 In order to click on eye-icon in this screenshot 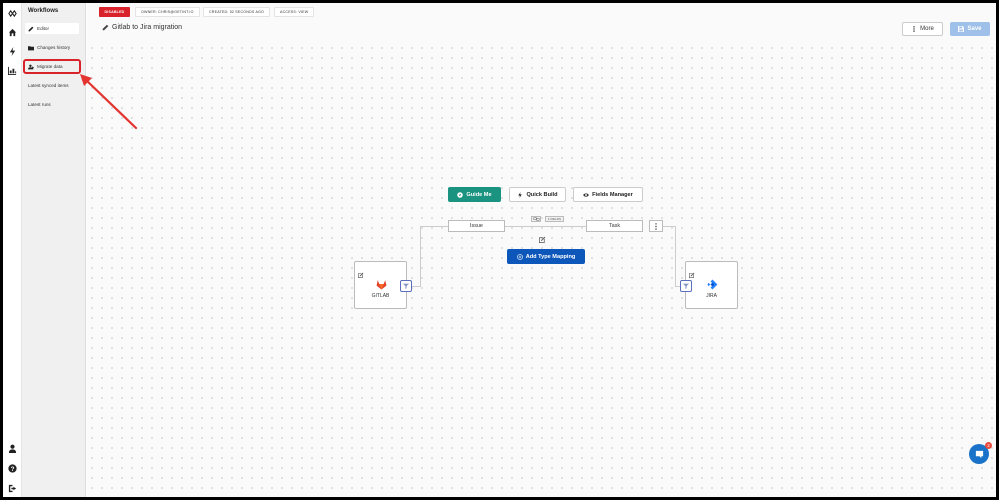, I will do `click(586, 194)`.